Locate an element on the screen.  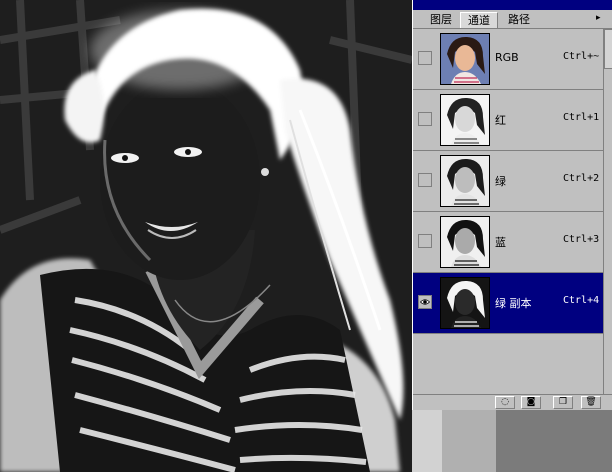
channel-row-green-copy: 绿 副本 Ctrl+4 is located at coordinates (508, 303).